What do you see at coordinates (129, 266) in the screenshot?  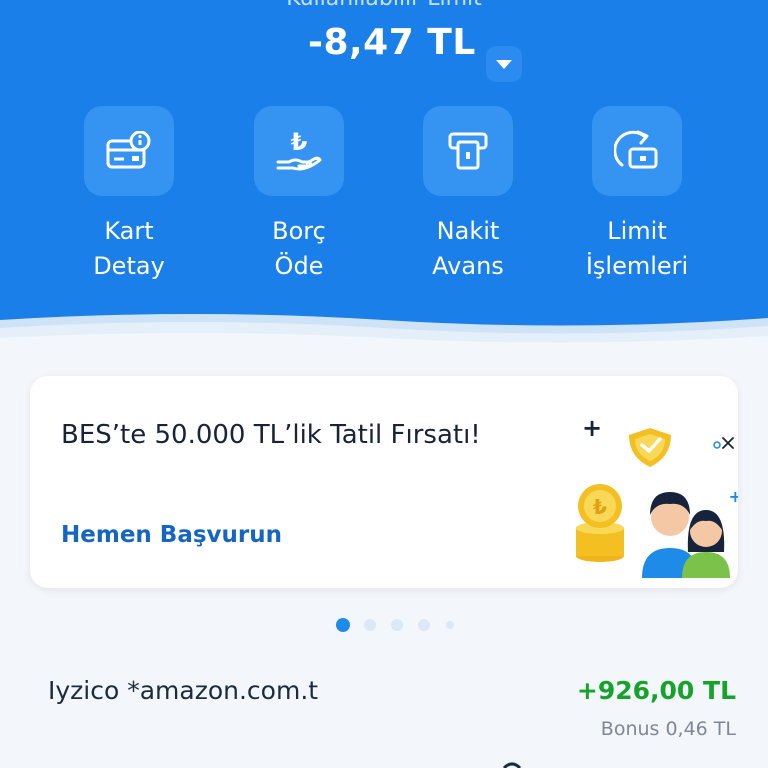 I see `card-detail-label-2: Detay` at bounding box center [129, 266].